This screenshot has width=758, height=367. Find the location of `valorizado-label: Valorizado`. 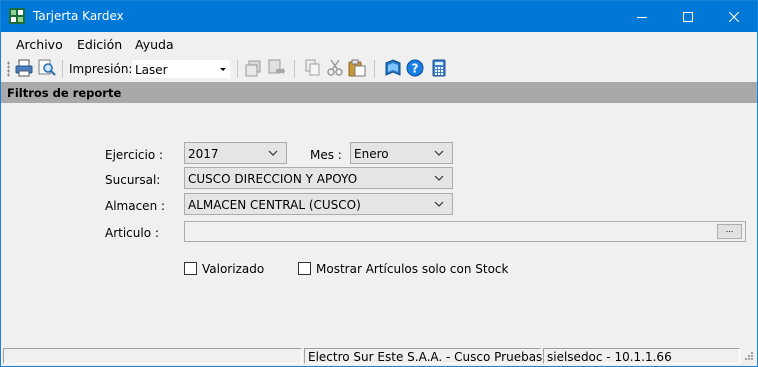

valorizado-label: Valorizado is located at coordinates (233, 269).